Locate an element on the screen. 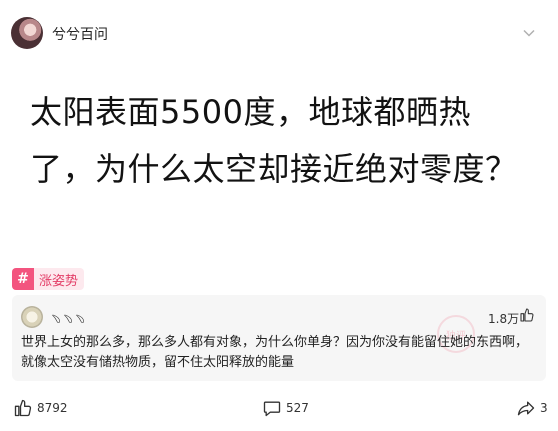  answer-author-name: ﹆﹆﹆ is located at coordinates (68, 318).